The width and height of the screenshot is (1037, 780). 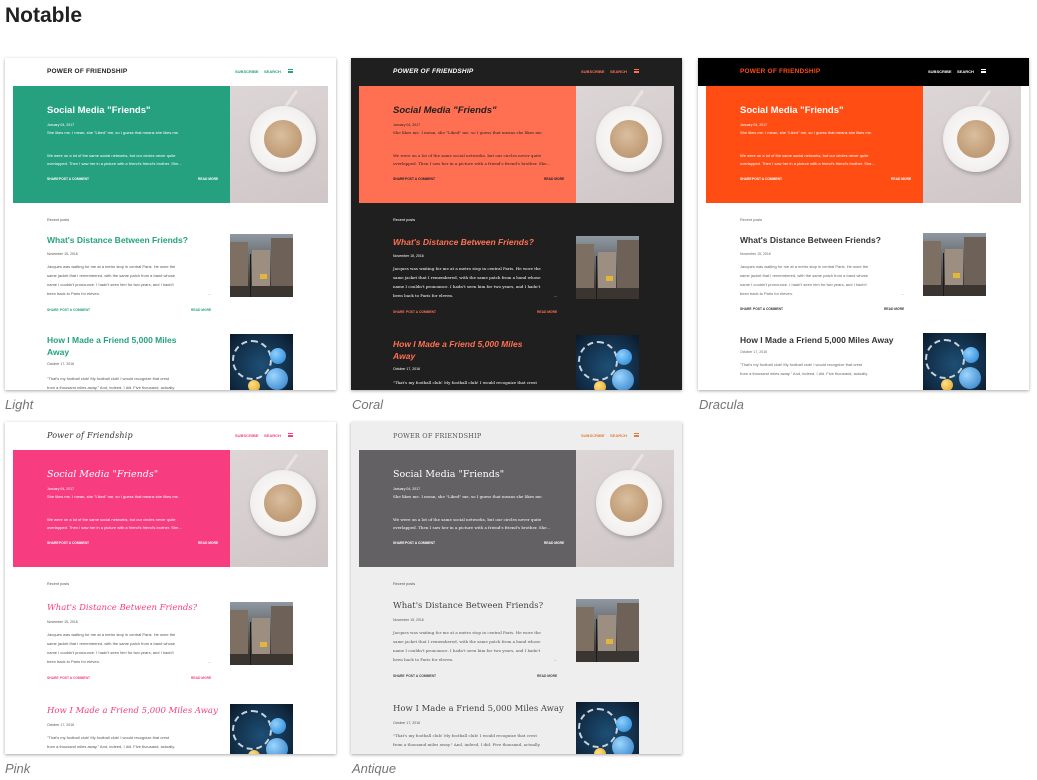 I want to click on theme-label-pink: Pink, so click(x=18, y=768).